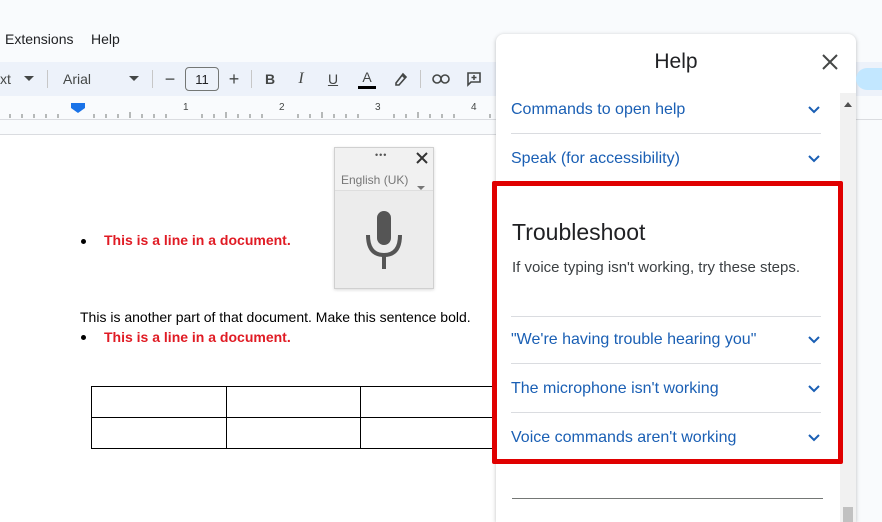 This screenshot has width=882, height=522. Describe the element at coordinates (197, 240) in the screenshot. I see `document-line-1: This is a line in a document.` at that location.